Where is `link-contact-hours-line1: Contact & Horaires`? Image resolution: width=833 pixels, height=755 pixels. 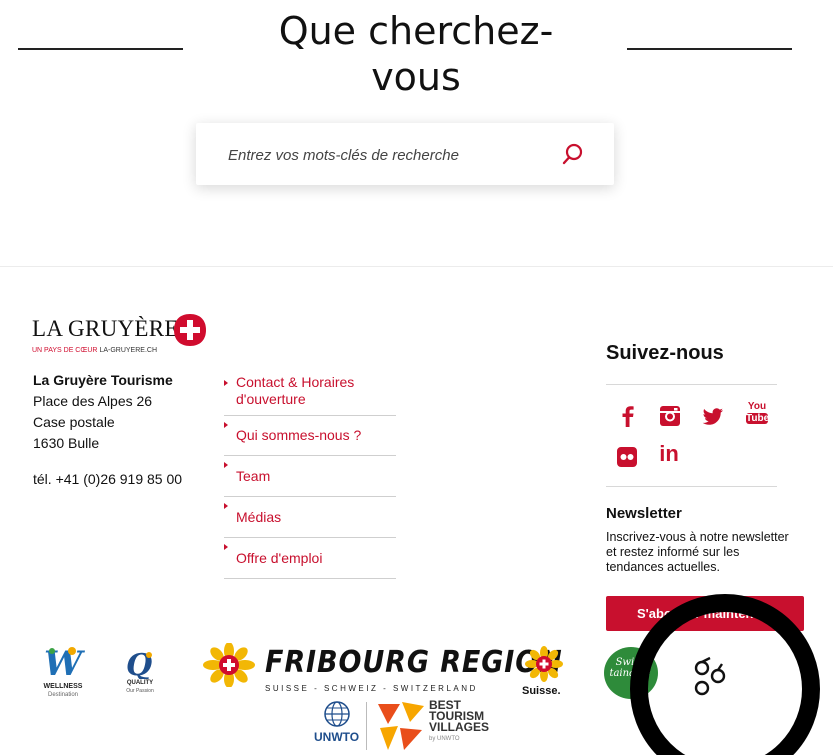
link-contact-hours-line1: Contact & Horaires is located at coordinates (295, 382).